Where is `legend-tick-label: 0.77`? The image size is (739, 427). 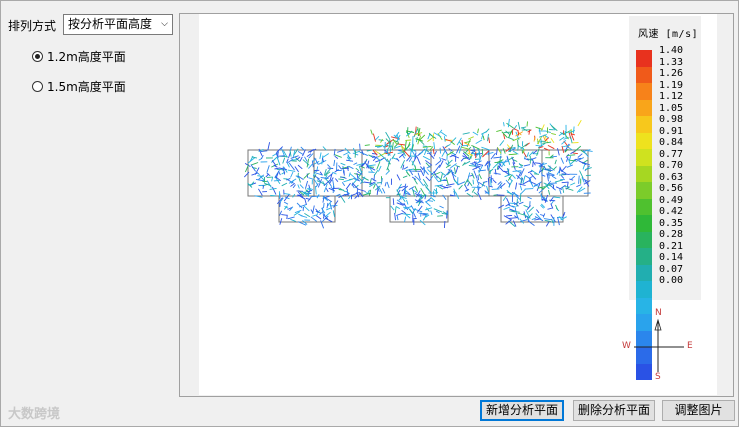 legend-tick-label: 0.77 is located at coordinates (671, 154).